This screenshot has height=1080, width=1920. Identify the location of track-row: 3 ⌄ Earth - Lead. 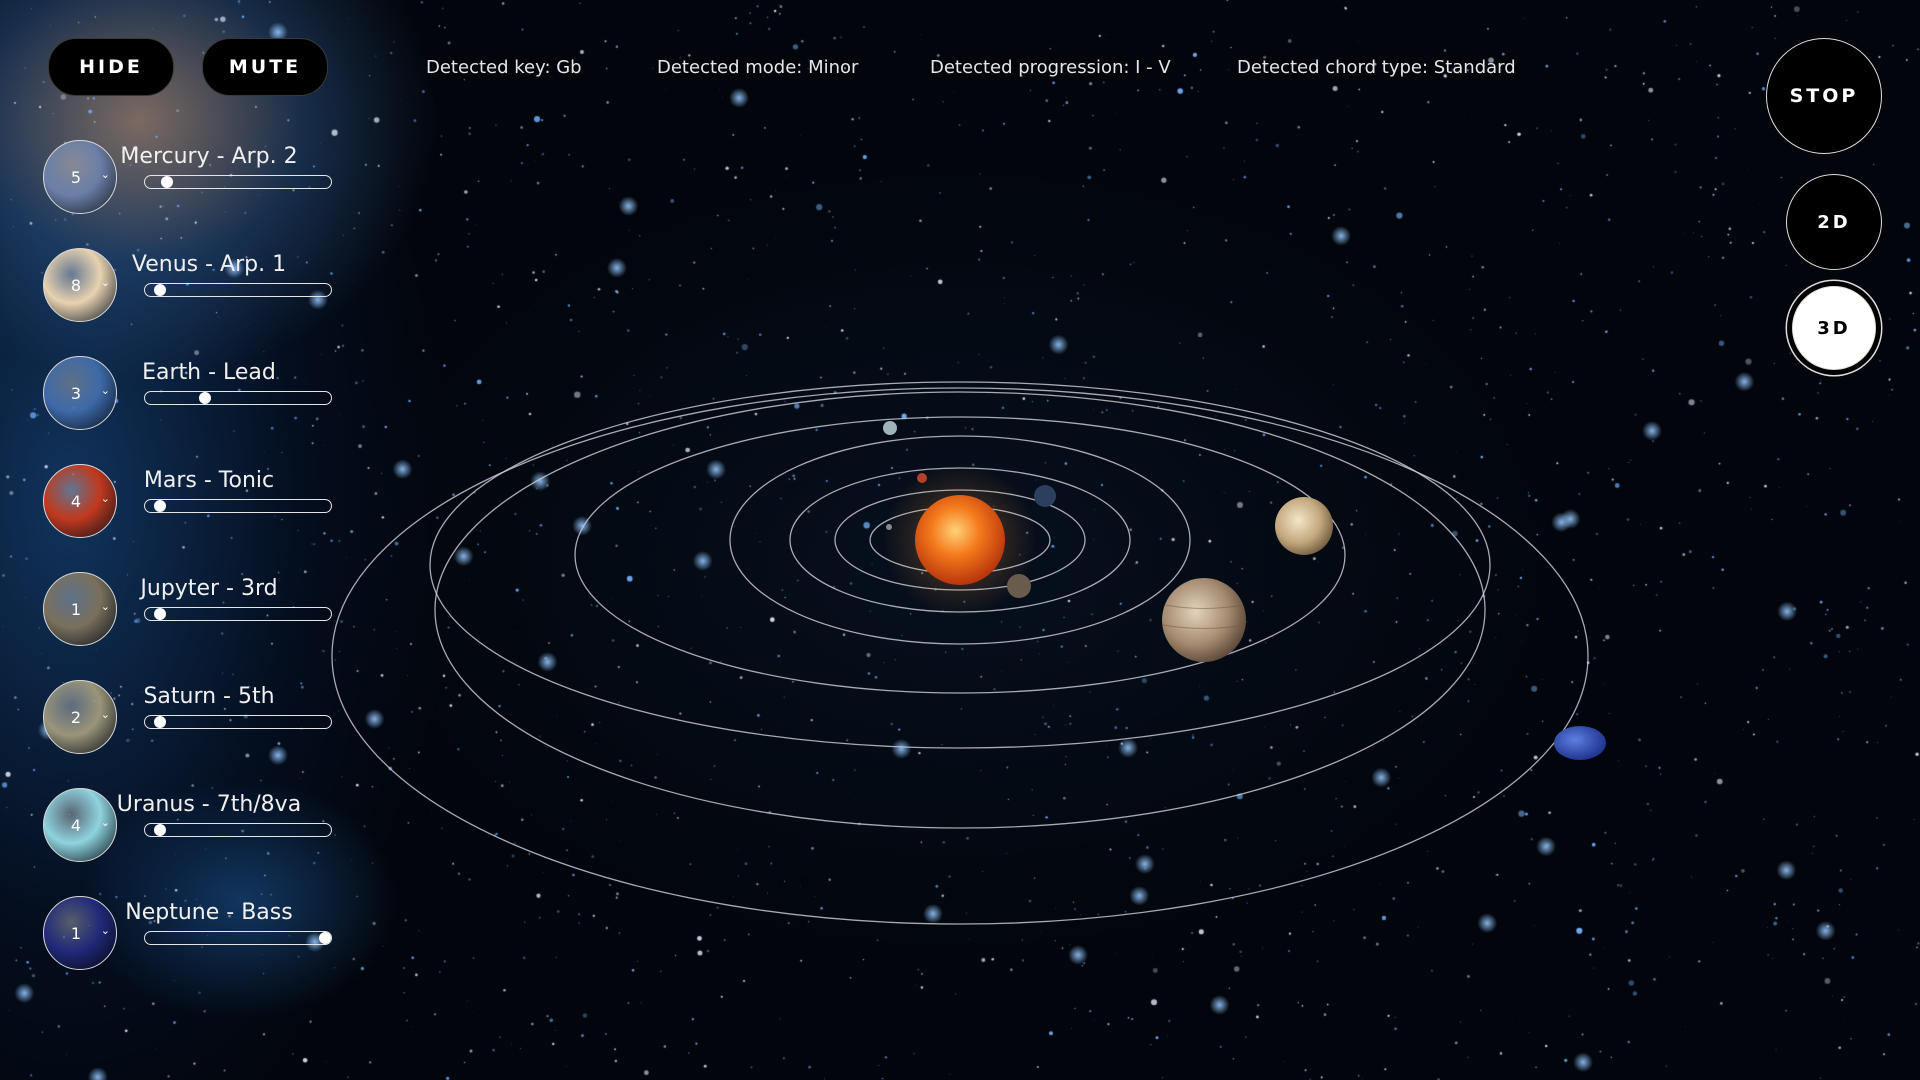
(193, 393).